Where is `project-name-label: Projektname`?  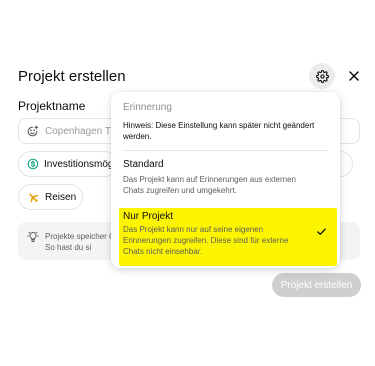
project-name-label: Projektname is located at coordinates (52, 106).